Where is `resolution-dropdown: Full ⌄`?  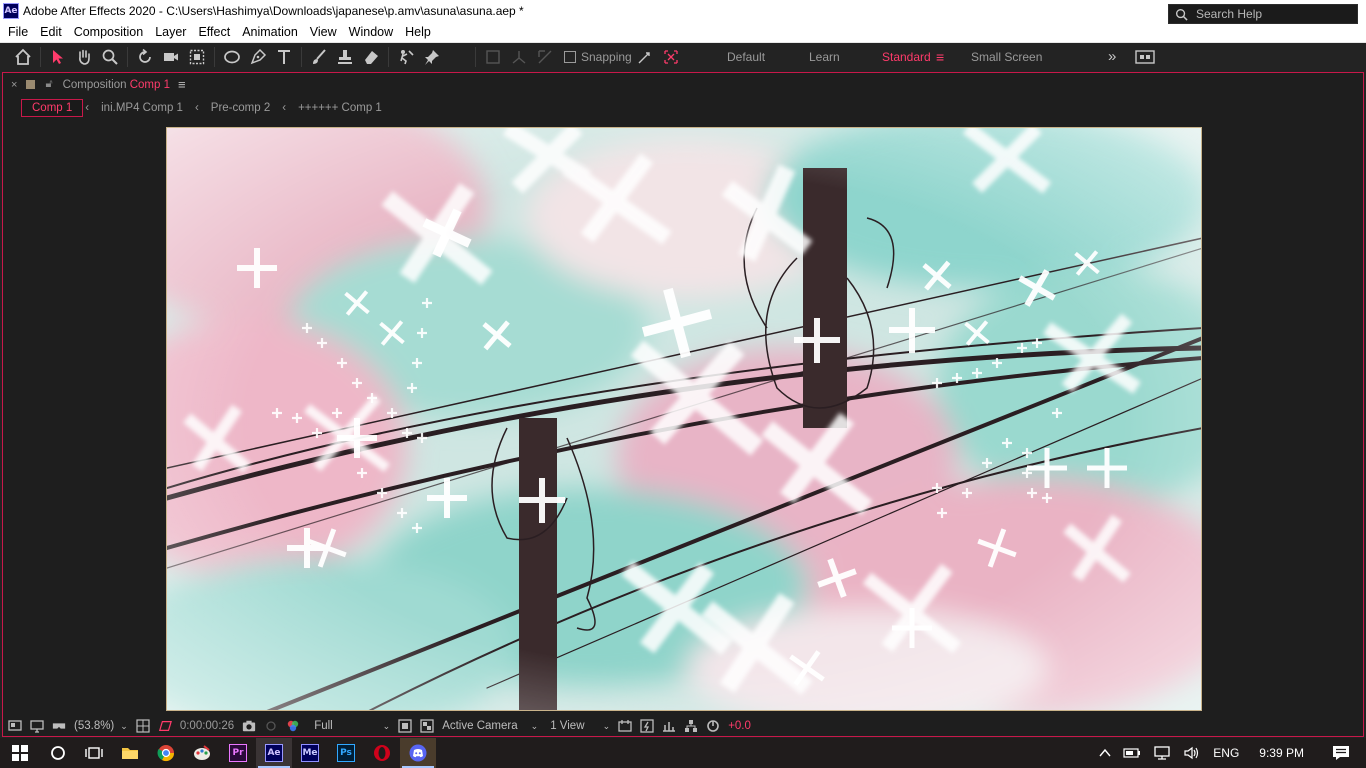
resolution-dropdown: Full ⌄ is located at coordinates (352, 726).